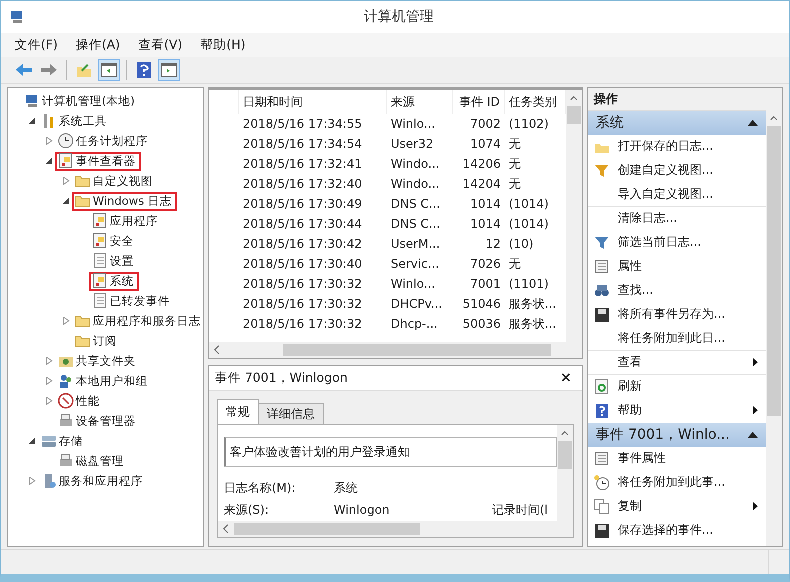 This screenshot has width=790, height=582. What do you see at coordinates (36, 45) in the screenshot?
I see `menu-item: 文件(F)` at bounding box center [36, 45].